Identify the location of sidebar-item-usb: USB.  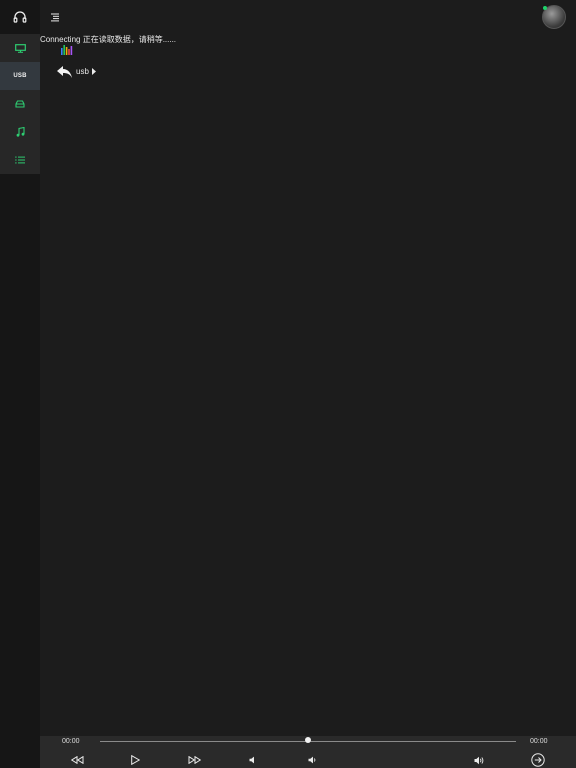
(20, 76).